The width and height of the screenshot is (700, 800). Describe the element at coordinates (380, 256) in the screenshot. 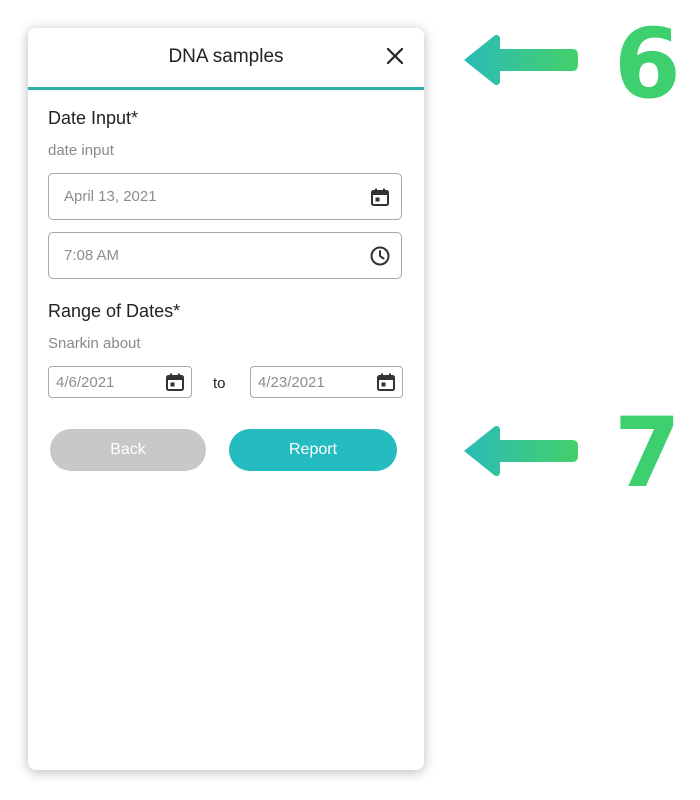

I see `clock-icon` at that location.